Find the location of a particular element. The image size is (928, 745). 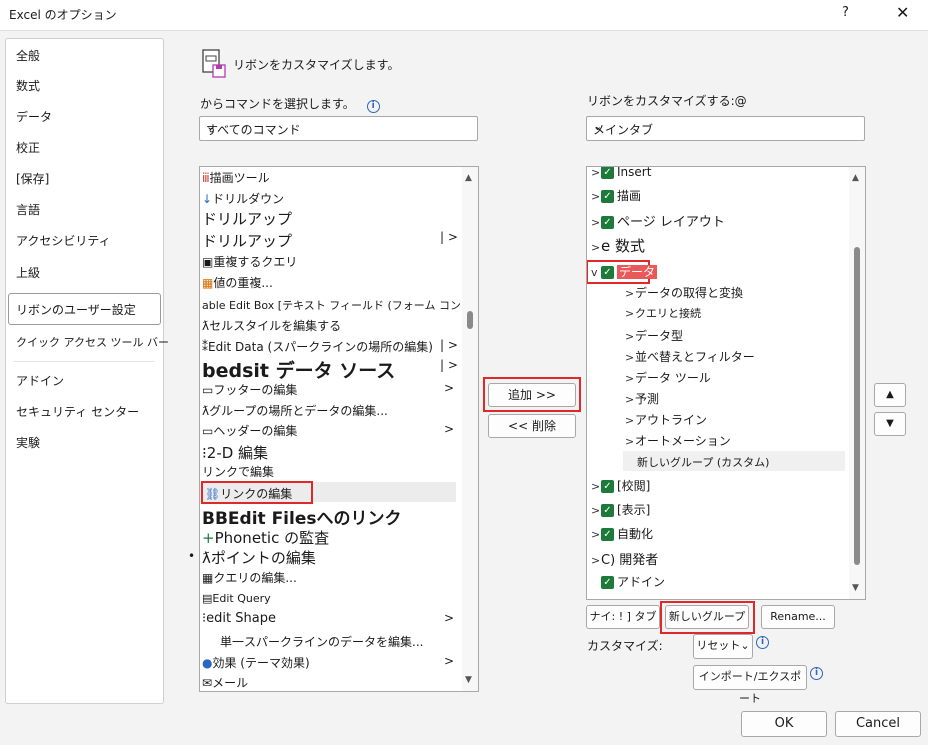

list-item: ●効果 (テーマ効果) > is located at coordinates (328, 662).